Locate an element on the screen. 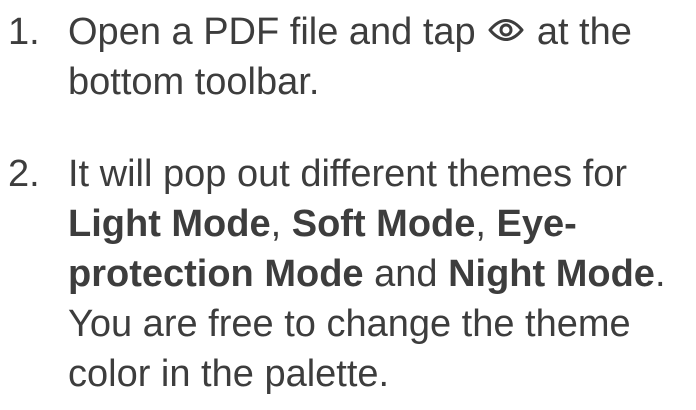  eye-icon is located at coordinates (506, 29).